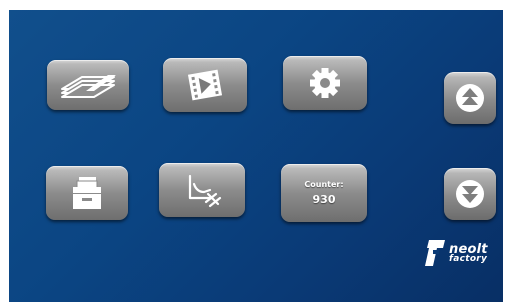 Image resolution: width=506 pixels, height=305 pixels. I want to click on arrow-up-icon, so click(470, 98).